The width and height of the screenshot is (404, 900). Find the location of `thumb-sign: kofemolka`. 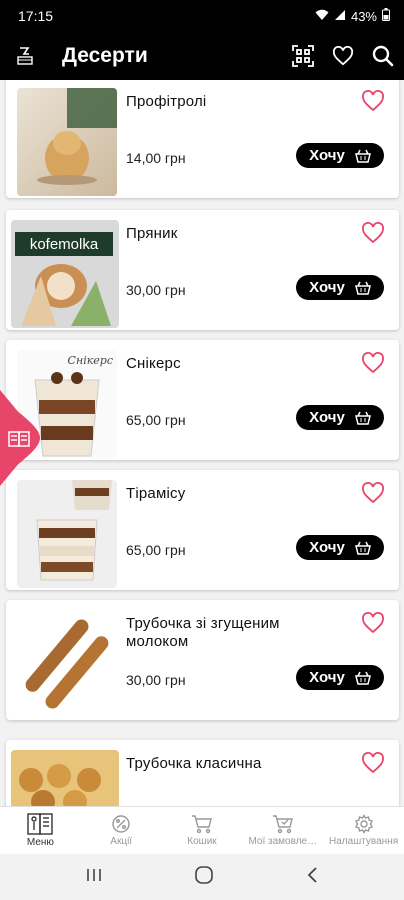

thumb-sign: kofemolka is located at coordinates (64, 244).